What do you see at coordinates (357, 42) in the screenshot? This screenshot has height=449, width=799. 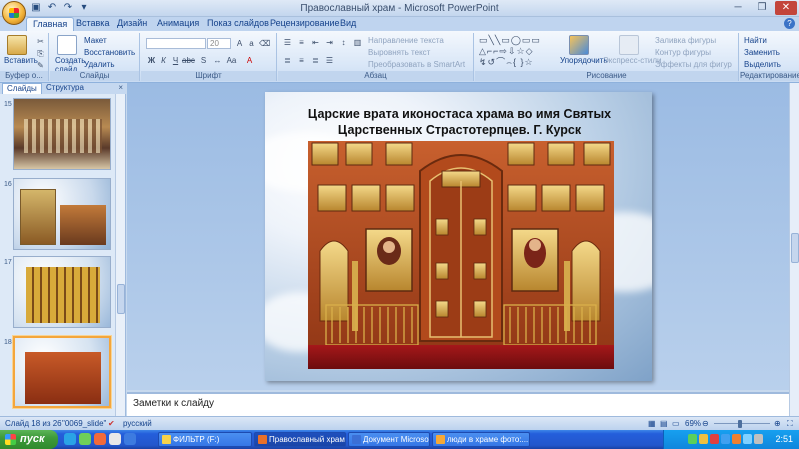 I see `columns-icon: ▥` at bounding box center [357, 42].